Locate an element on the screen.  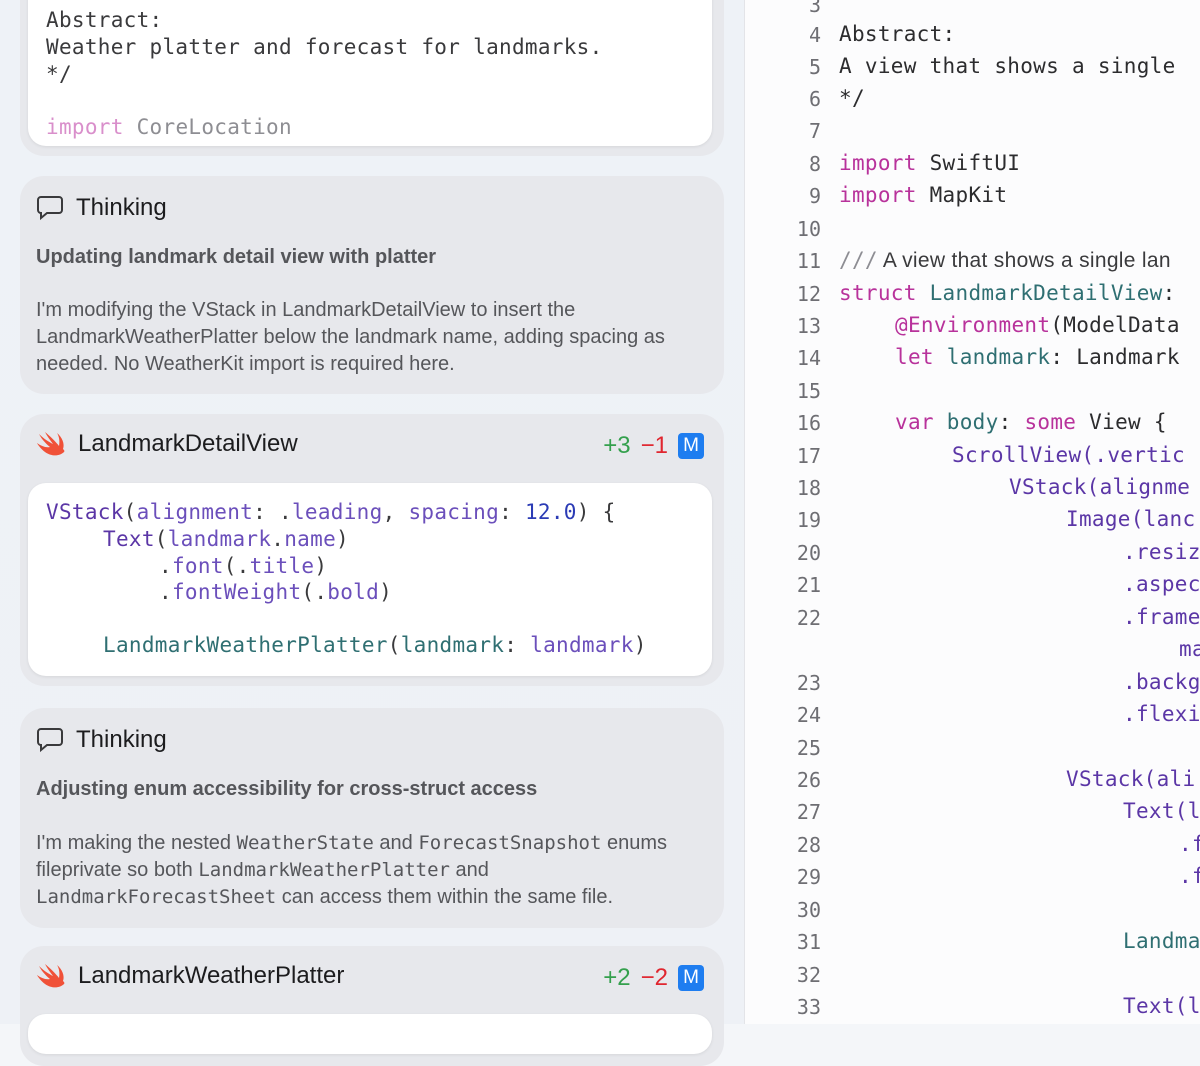
line-number: 4 is located at coordinates (814, 35).